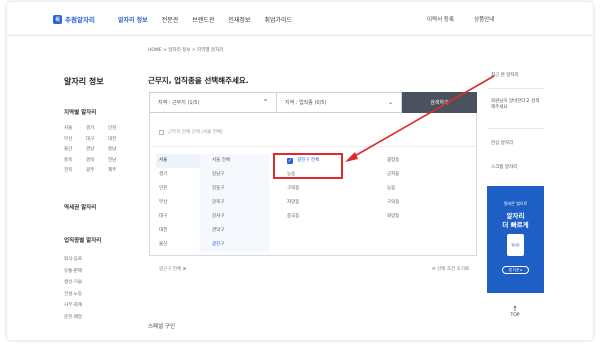 The height and width of the screenshot is (344, 600). Describe the element at coordinates (515, 315) in the screenshot. I see `top-label: TOP` at that location.